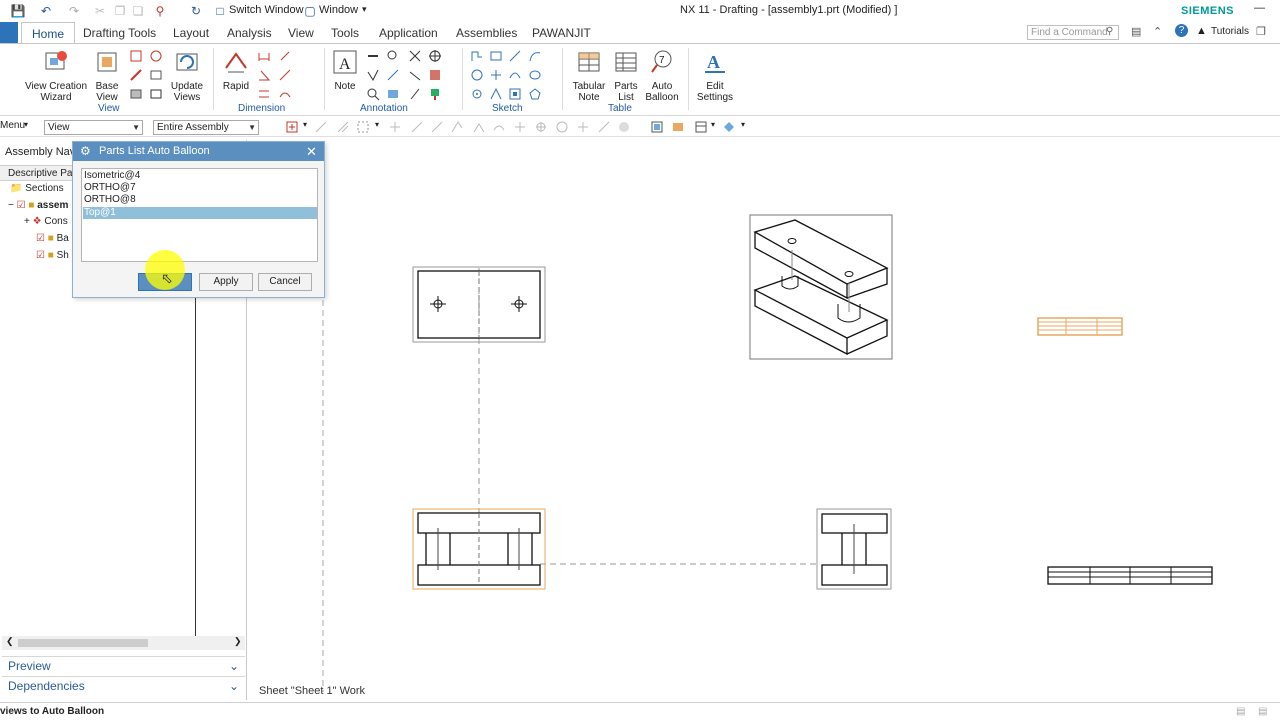 The image size is (1280, 720). Describe the element at coordinates (48, 33) in the screenshot. I see `tab-home: Home` at that location.